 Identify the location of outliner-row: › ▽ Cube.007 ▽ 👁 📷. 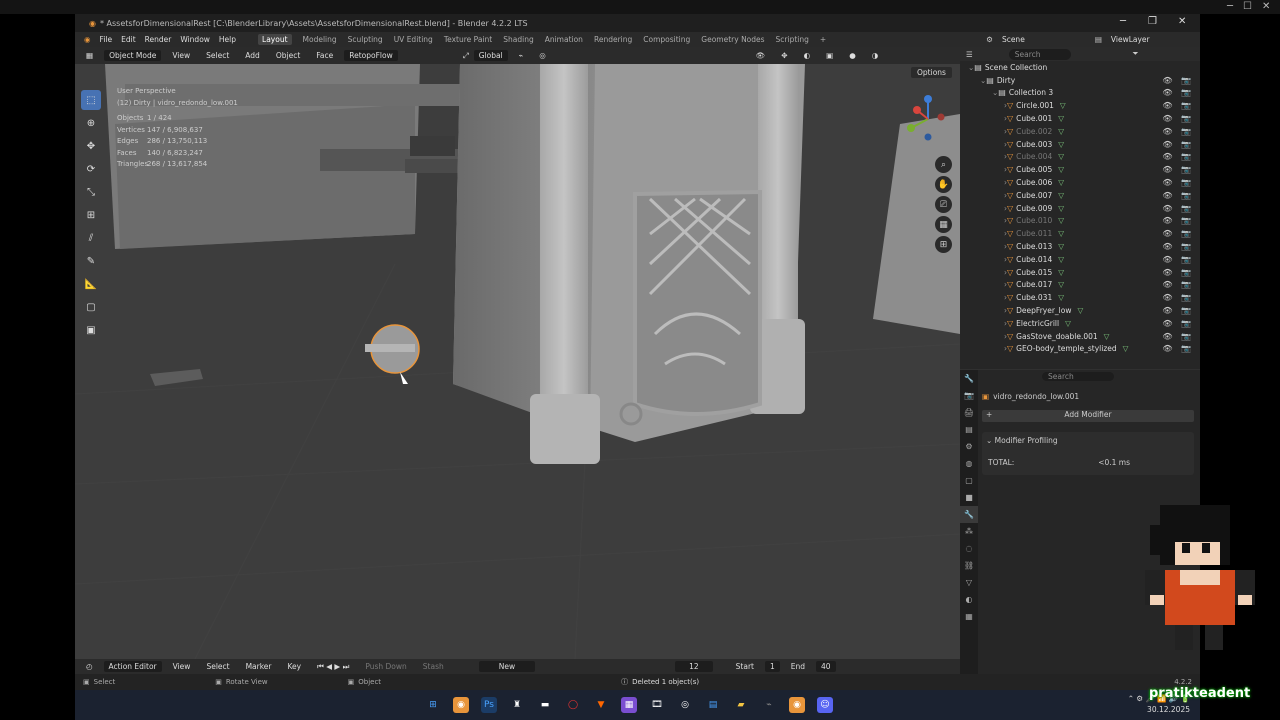
(1080, 195).